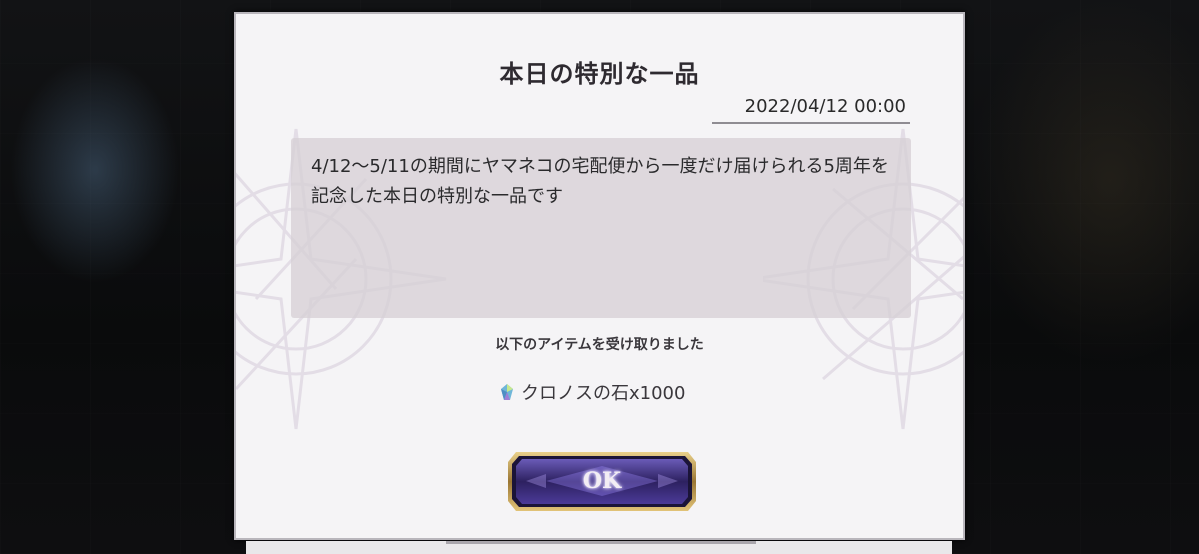 The image size is (1199, 554). I want to click on reward-item: クロノスの石x1000, so click(592, 392).